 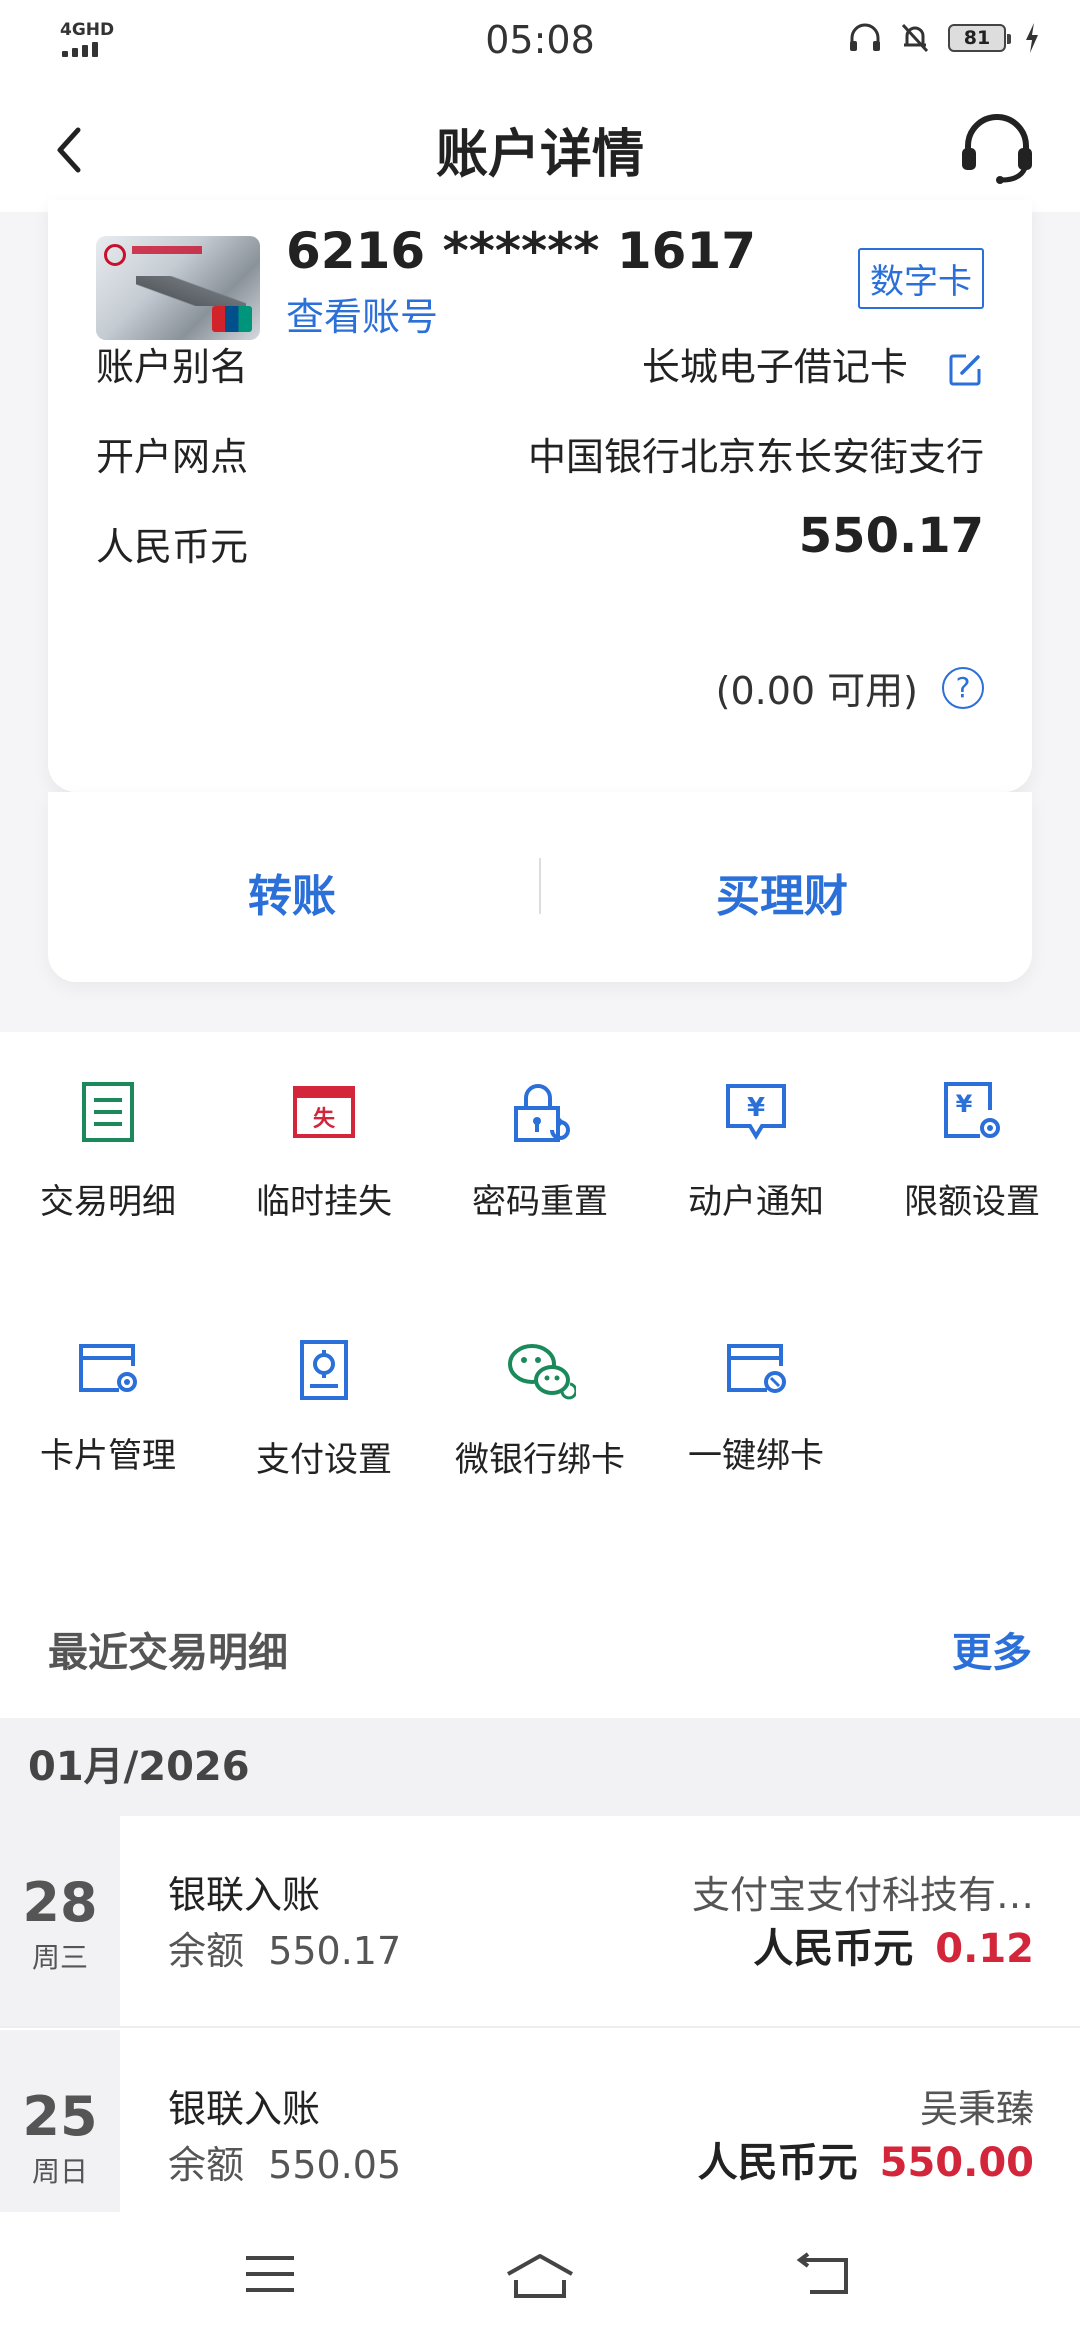 I want to click on date-column: 28 周三, so click(x=60, y=1921).